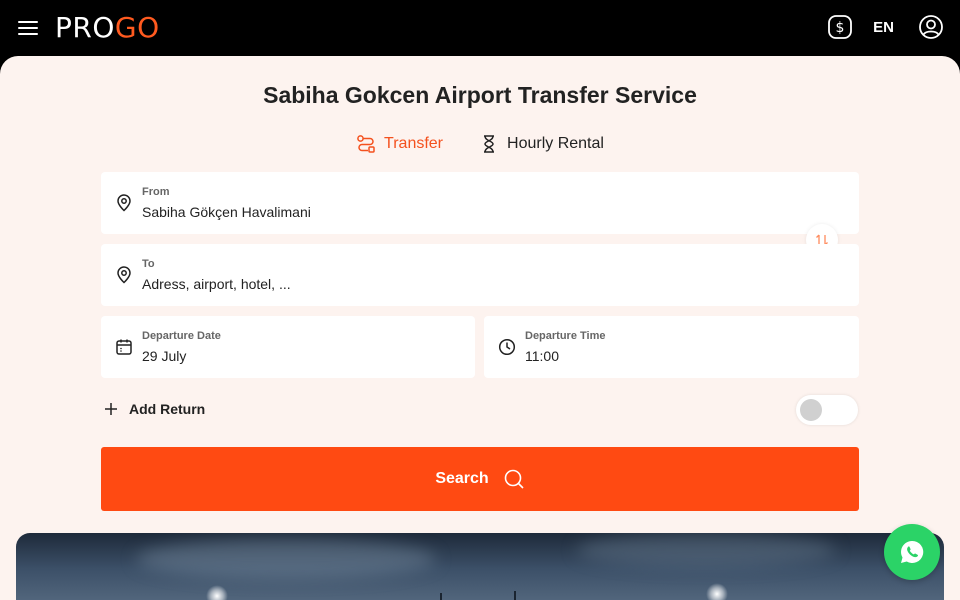  I want to click on hamburger-menu-icon, so click(28, 28).